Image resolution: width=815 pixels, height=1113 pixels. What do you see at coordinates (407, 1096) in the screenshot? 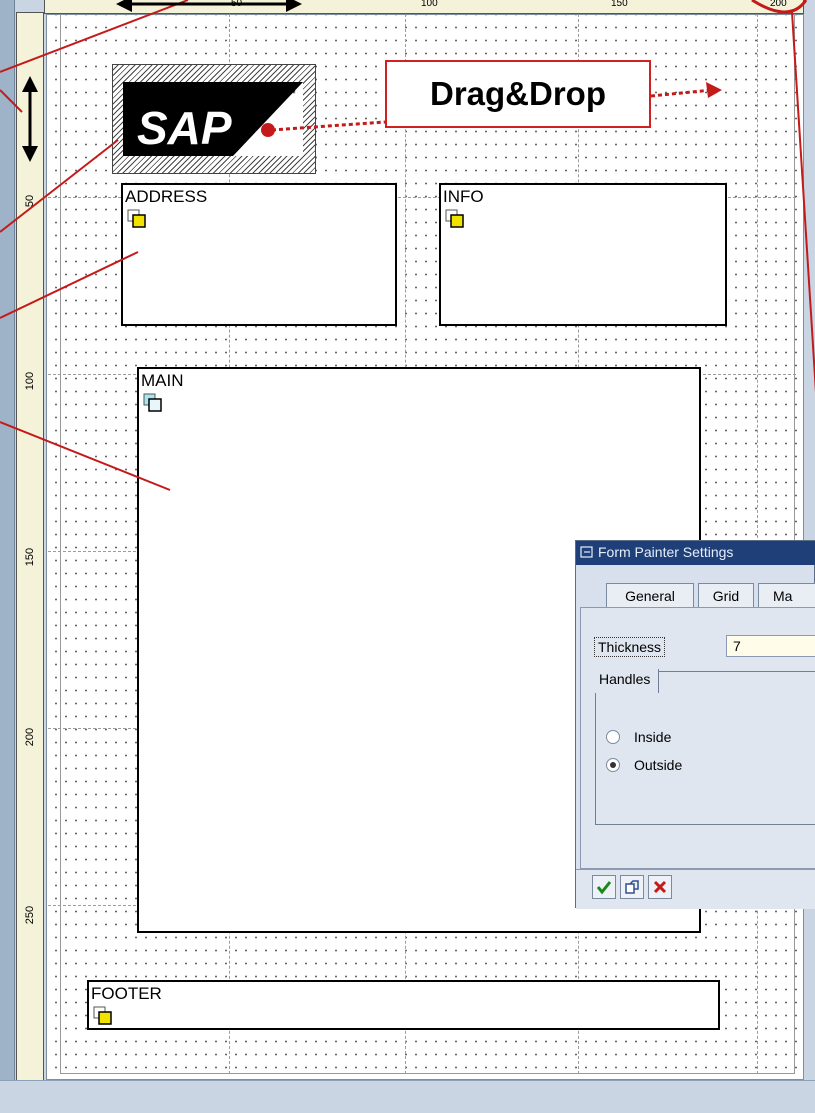
I see `status-area` at bounding box center [407, 1096].